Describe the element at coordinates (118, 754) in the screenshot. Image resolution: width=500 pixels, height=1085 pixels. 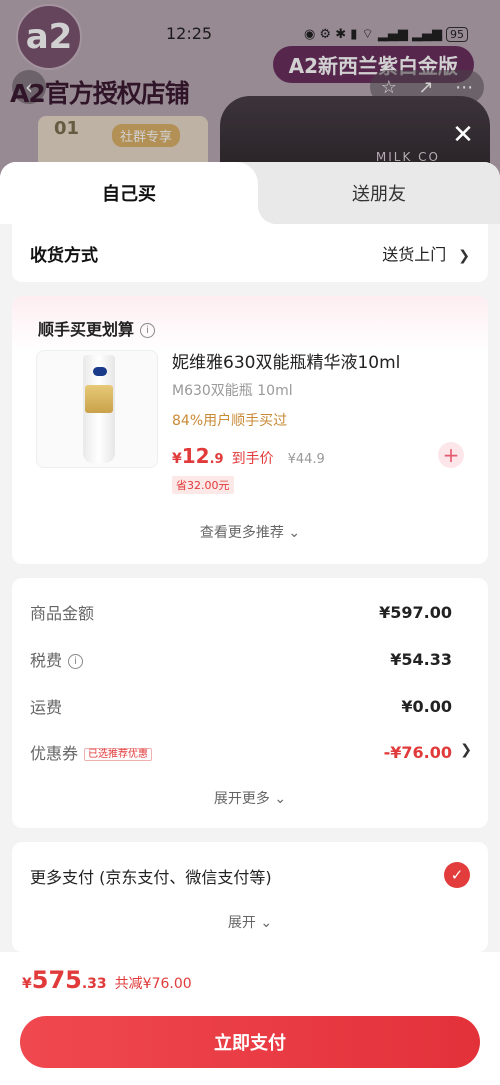
I see `coupon-tag: 已选推荐优惠` at that location.